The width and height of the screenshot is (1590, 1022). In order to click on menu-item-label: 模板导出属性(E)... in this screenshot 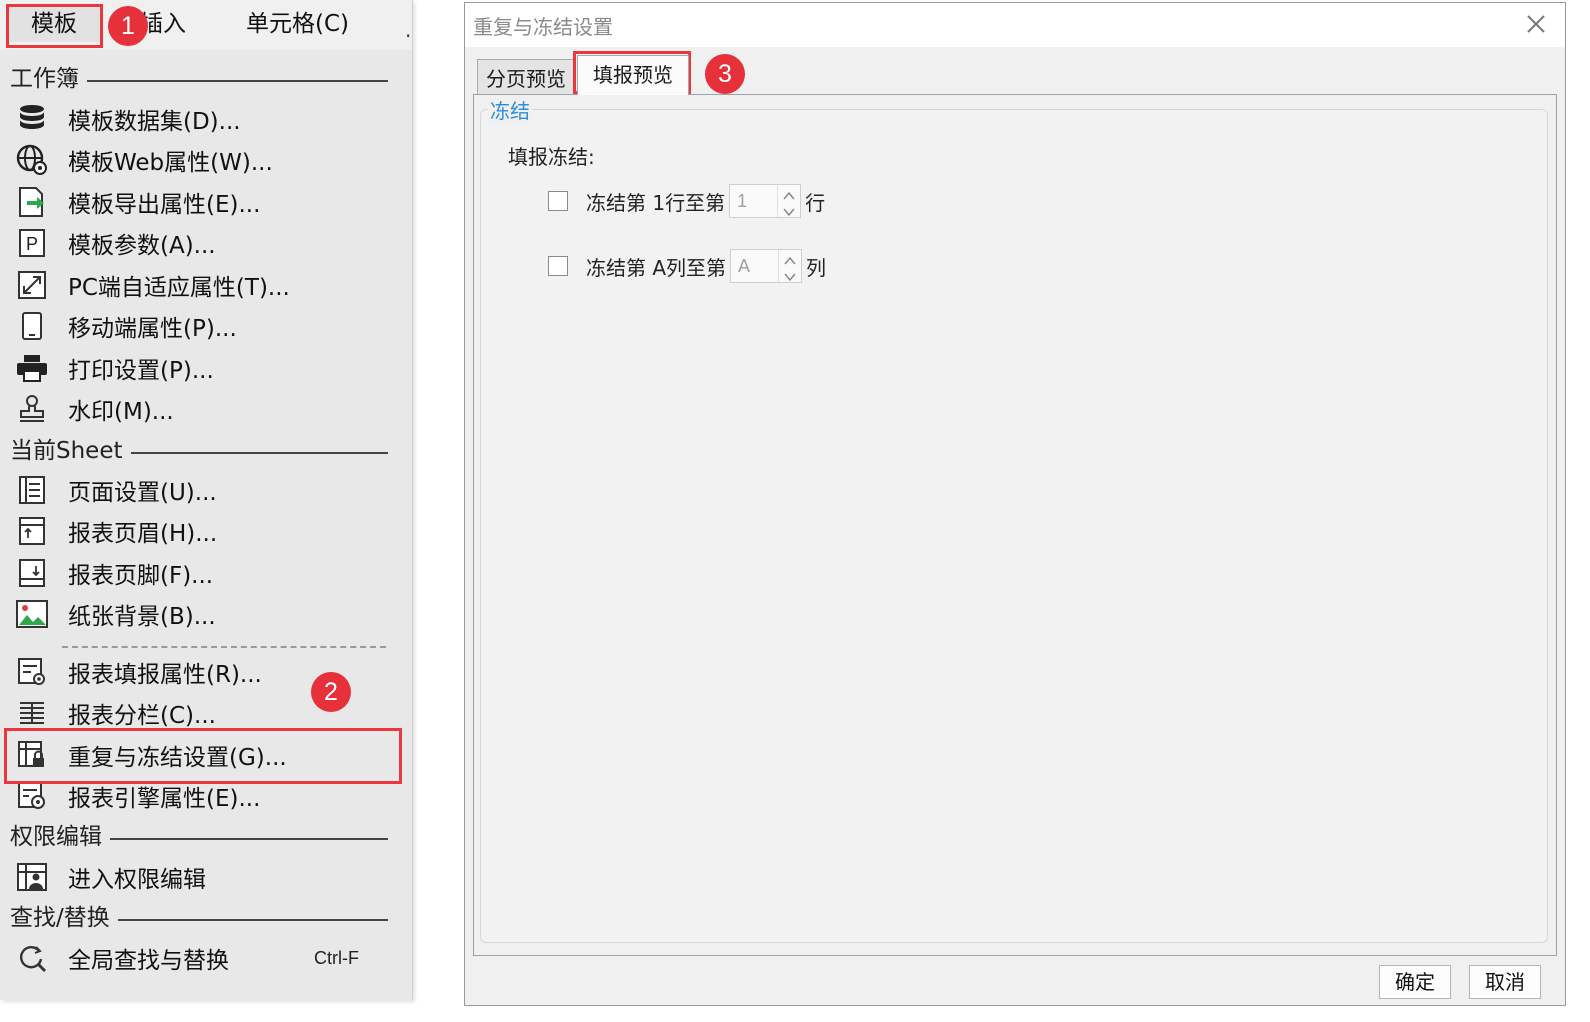, I will do `click(164, 205)`.